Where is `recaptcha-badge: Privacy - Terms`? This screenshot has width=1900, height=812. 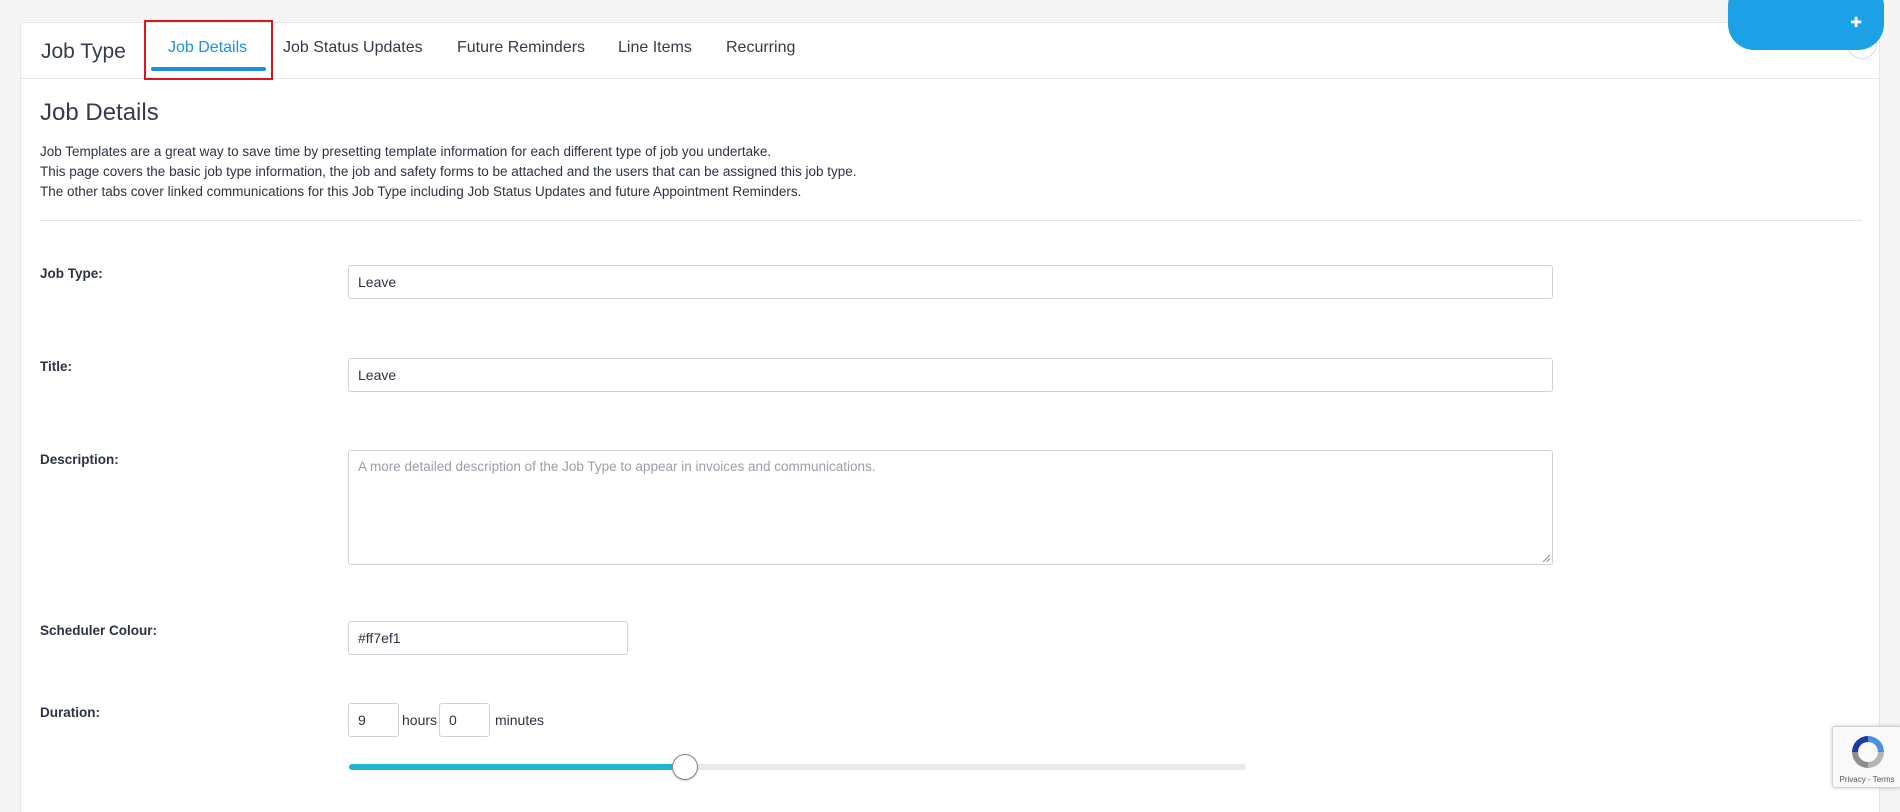 recaptcha-badge: Privacy - Terms is located at coordinates (1866, 757).